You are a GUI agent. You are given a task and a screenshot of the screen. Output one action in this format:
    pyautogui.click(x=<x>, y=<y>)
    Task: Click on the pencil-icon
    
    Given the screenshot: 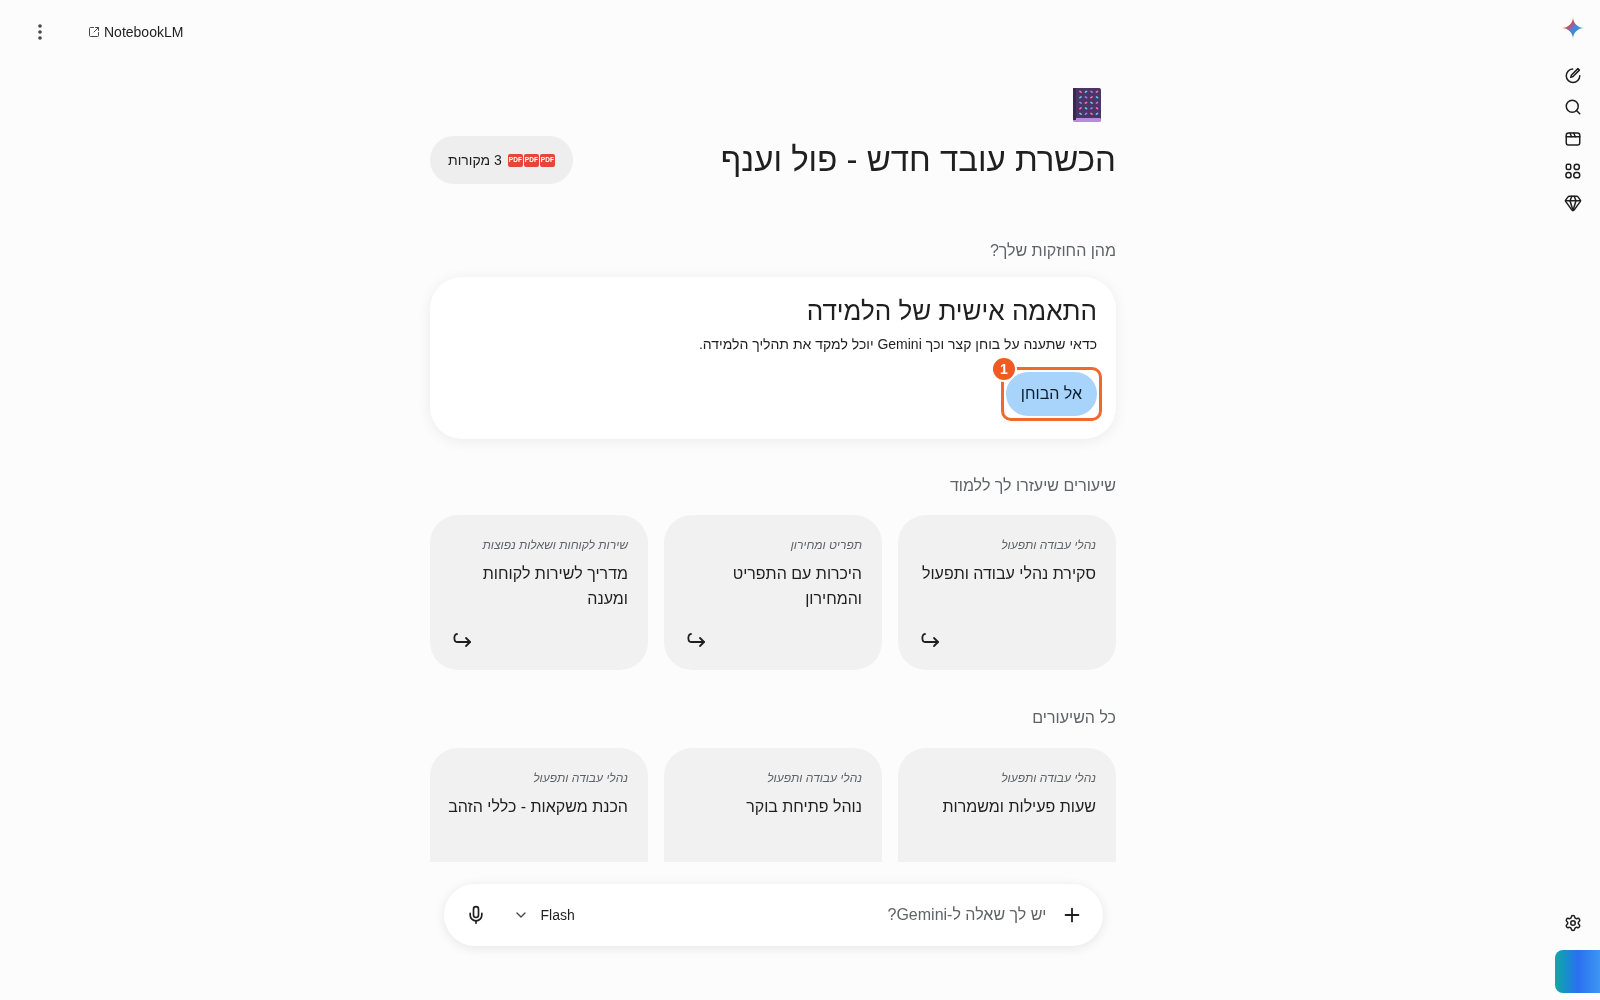 What is the action you would take?
    pyautogui.click(x=1573, y=75)
    